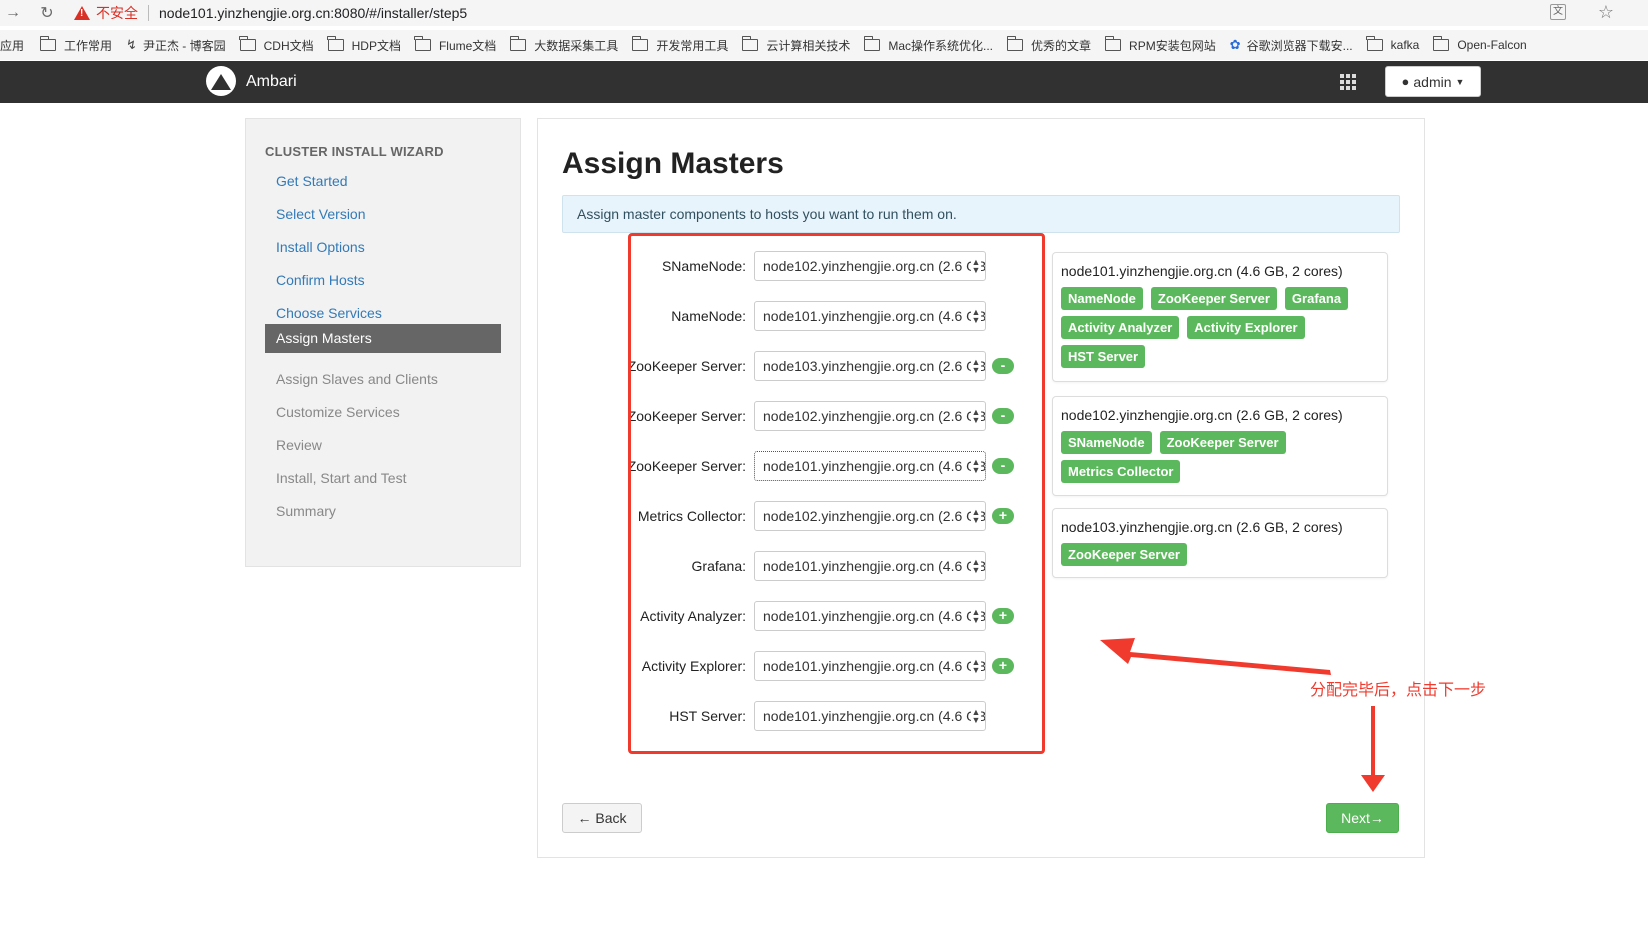  I want to click on wizard-step-choose-services: Choose Services, so click(329, 313).